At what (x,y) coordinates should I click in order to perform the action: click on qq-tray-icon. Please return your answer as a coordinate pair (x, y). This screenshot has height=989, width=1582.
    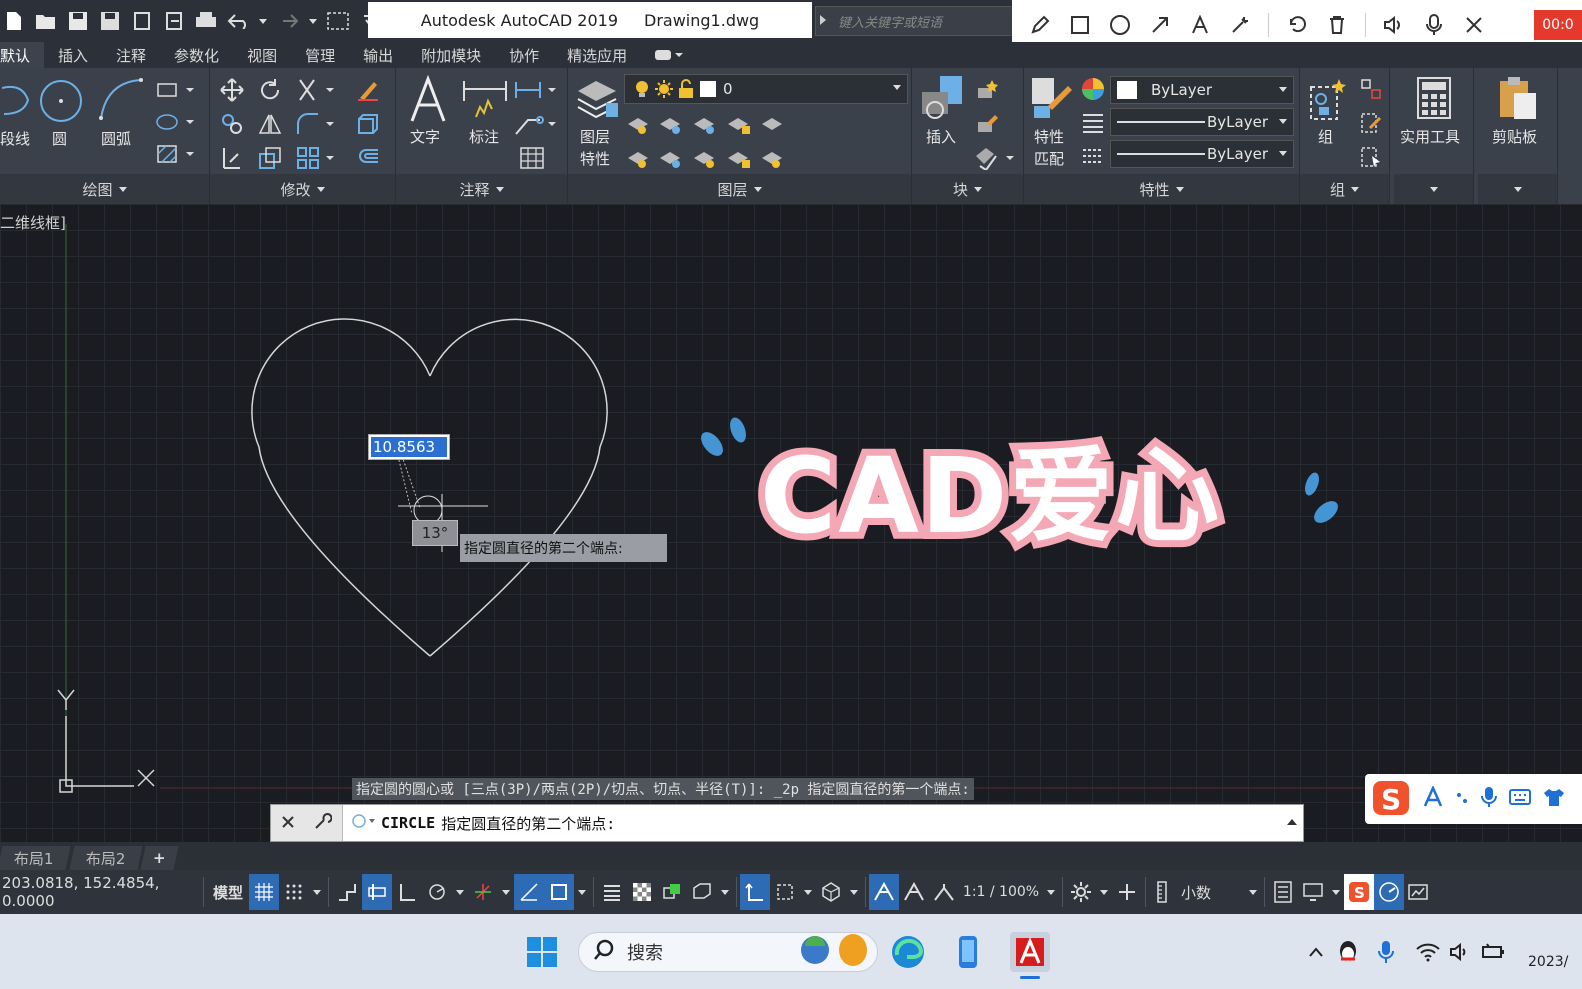
    Looking at the image, I should click on (1348, 952).